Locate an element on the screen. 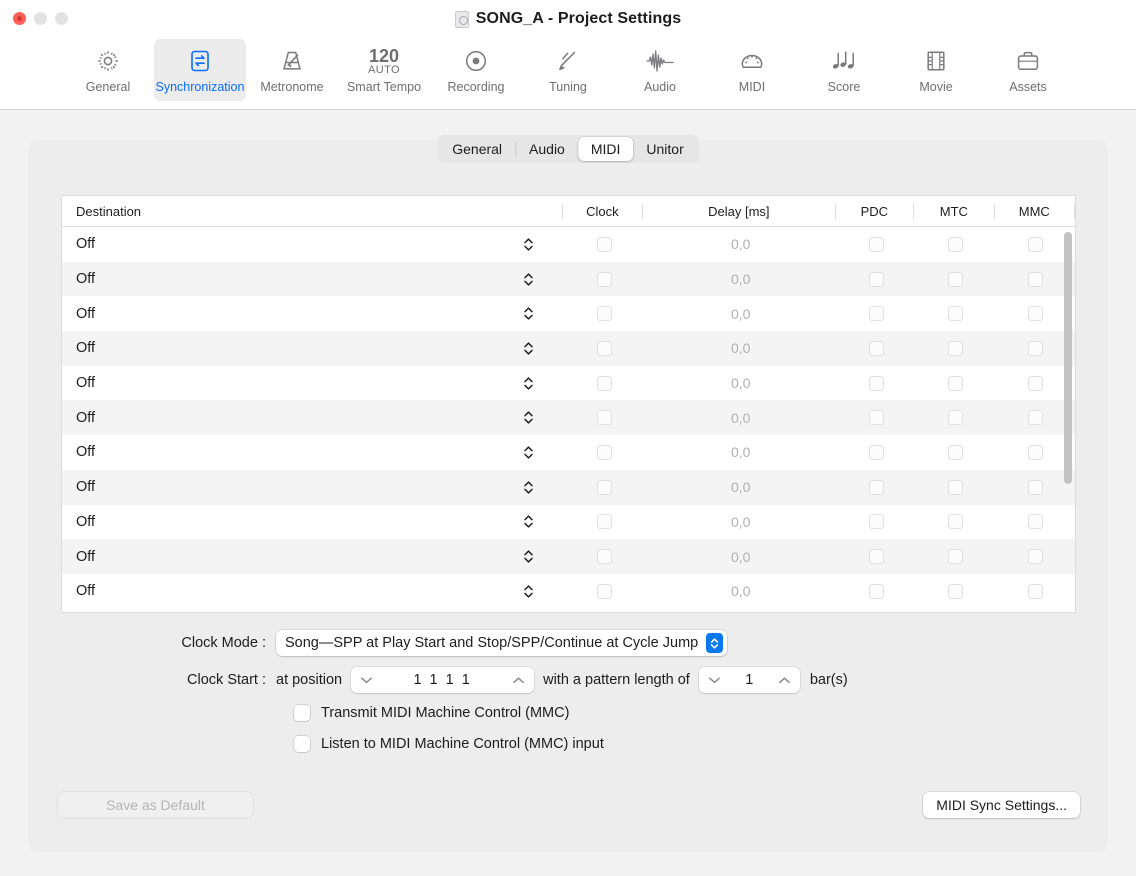  tab-general: General is located at coordinates (477, 149).